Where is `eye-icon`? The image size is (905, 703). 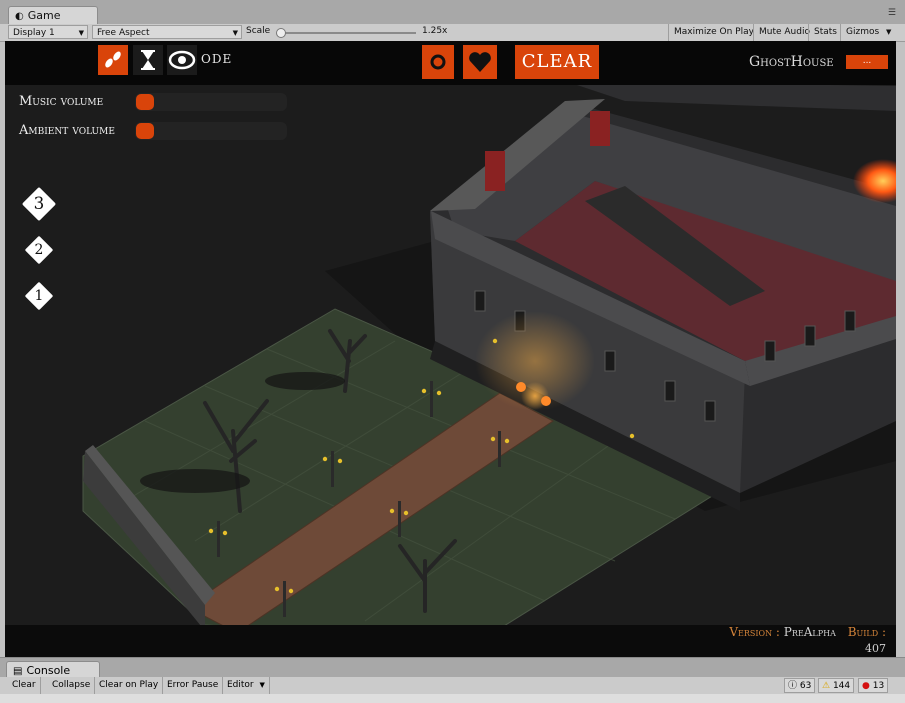 eye-icon is located at coordinates (182, 60).